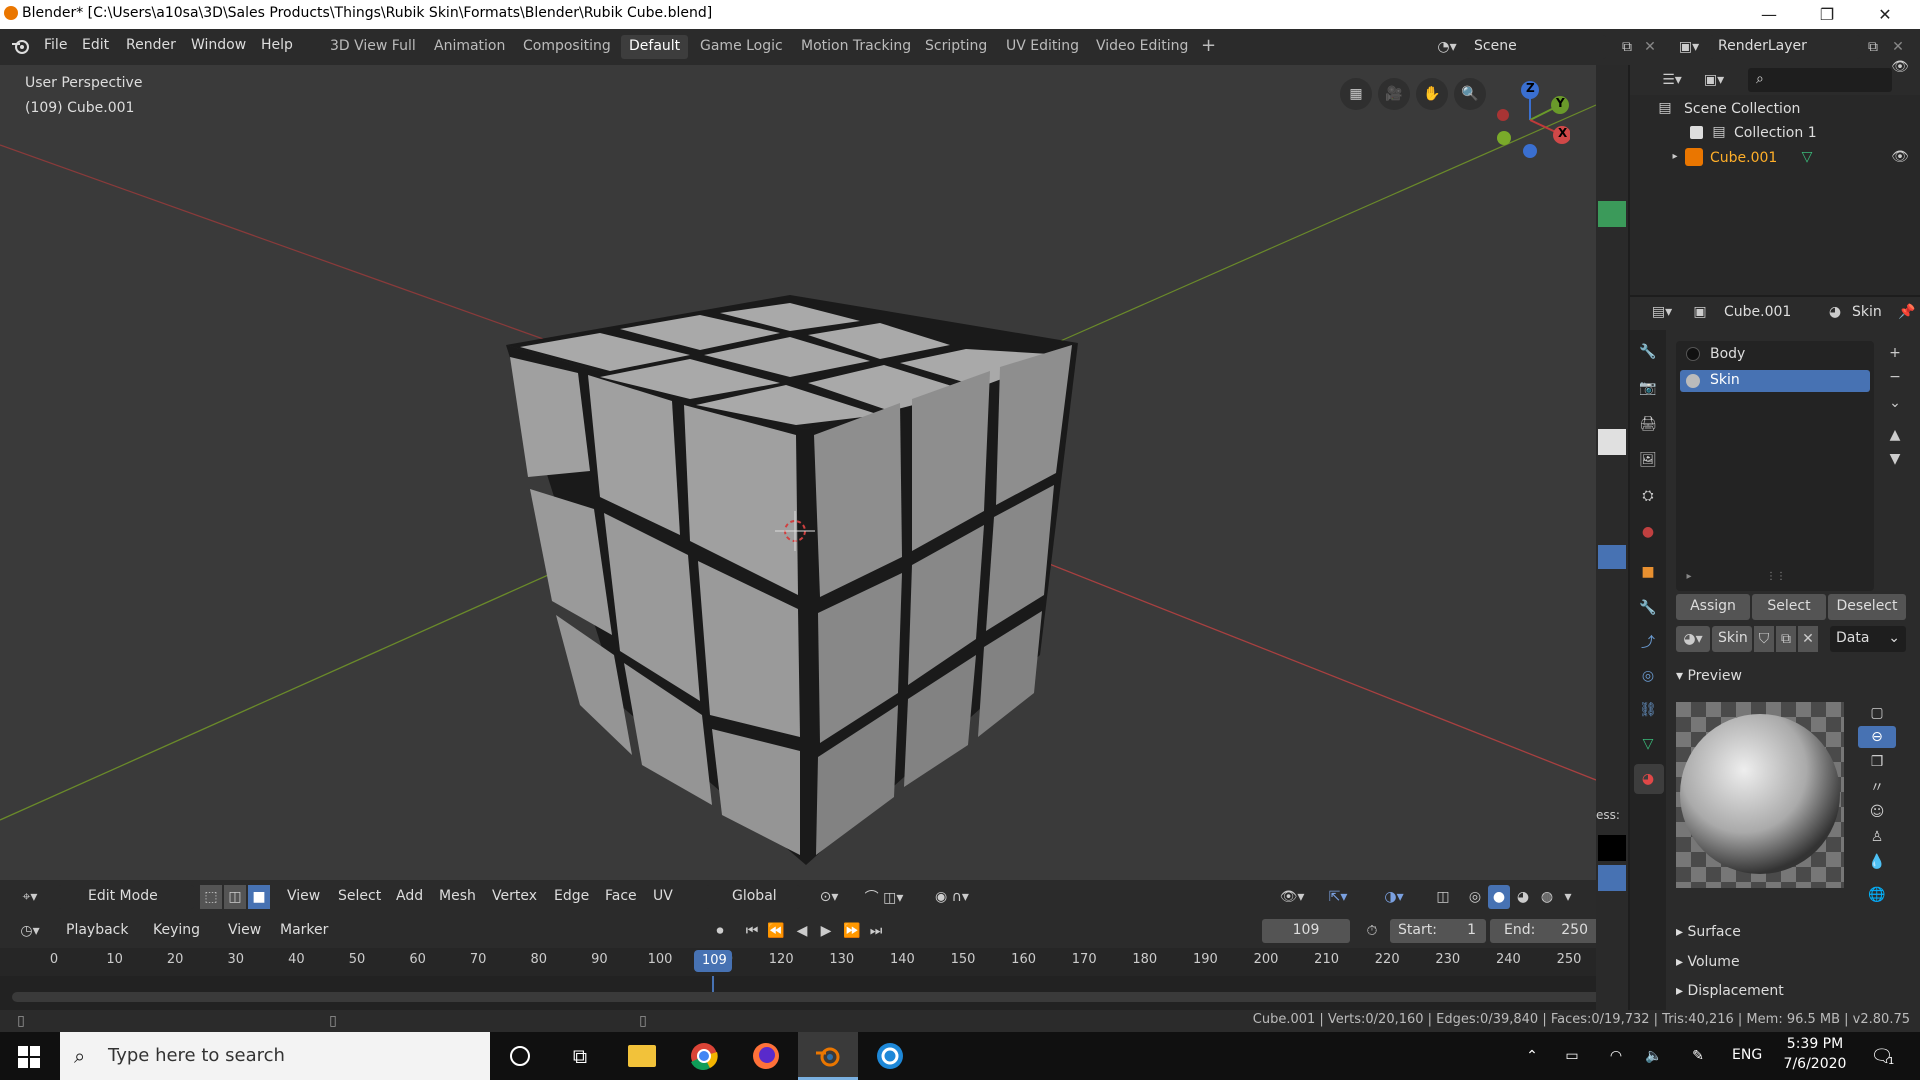  What do you see at coordinates (514, 896) in the screenshot?
I see `vp-menu-vertex: Vertex` at bounding box center [514, 896].